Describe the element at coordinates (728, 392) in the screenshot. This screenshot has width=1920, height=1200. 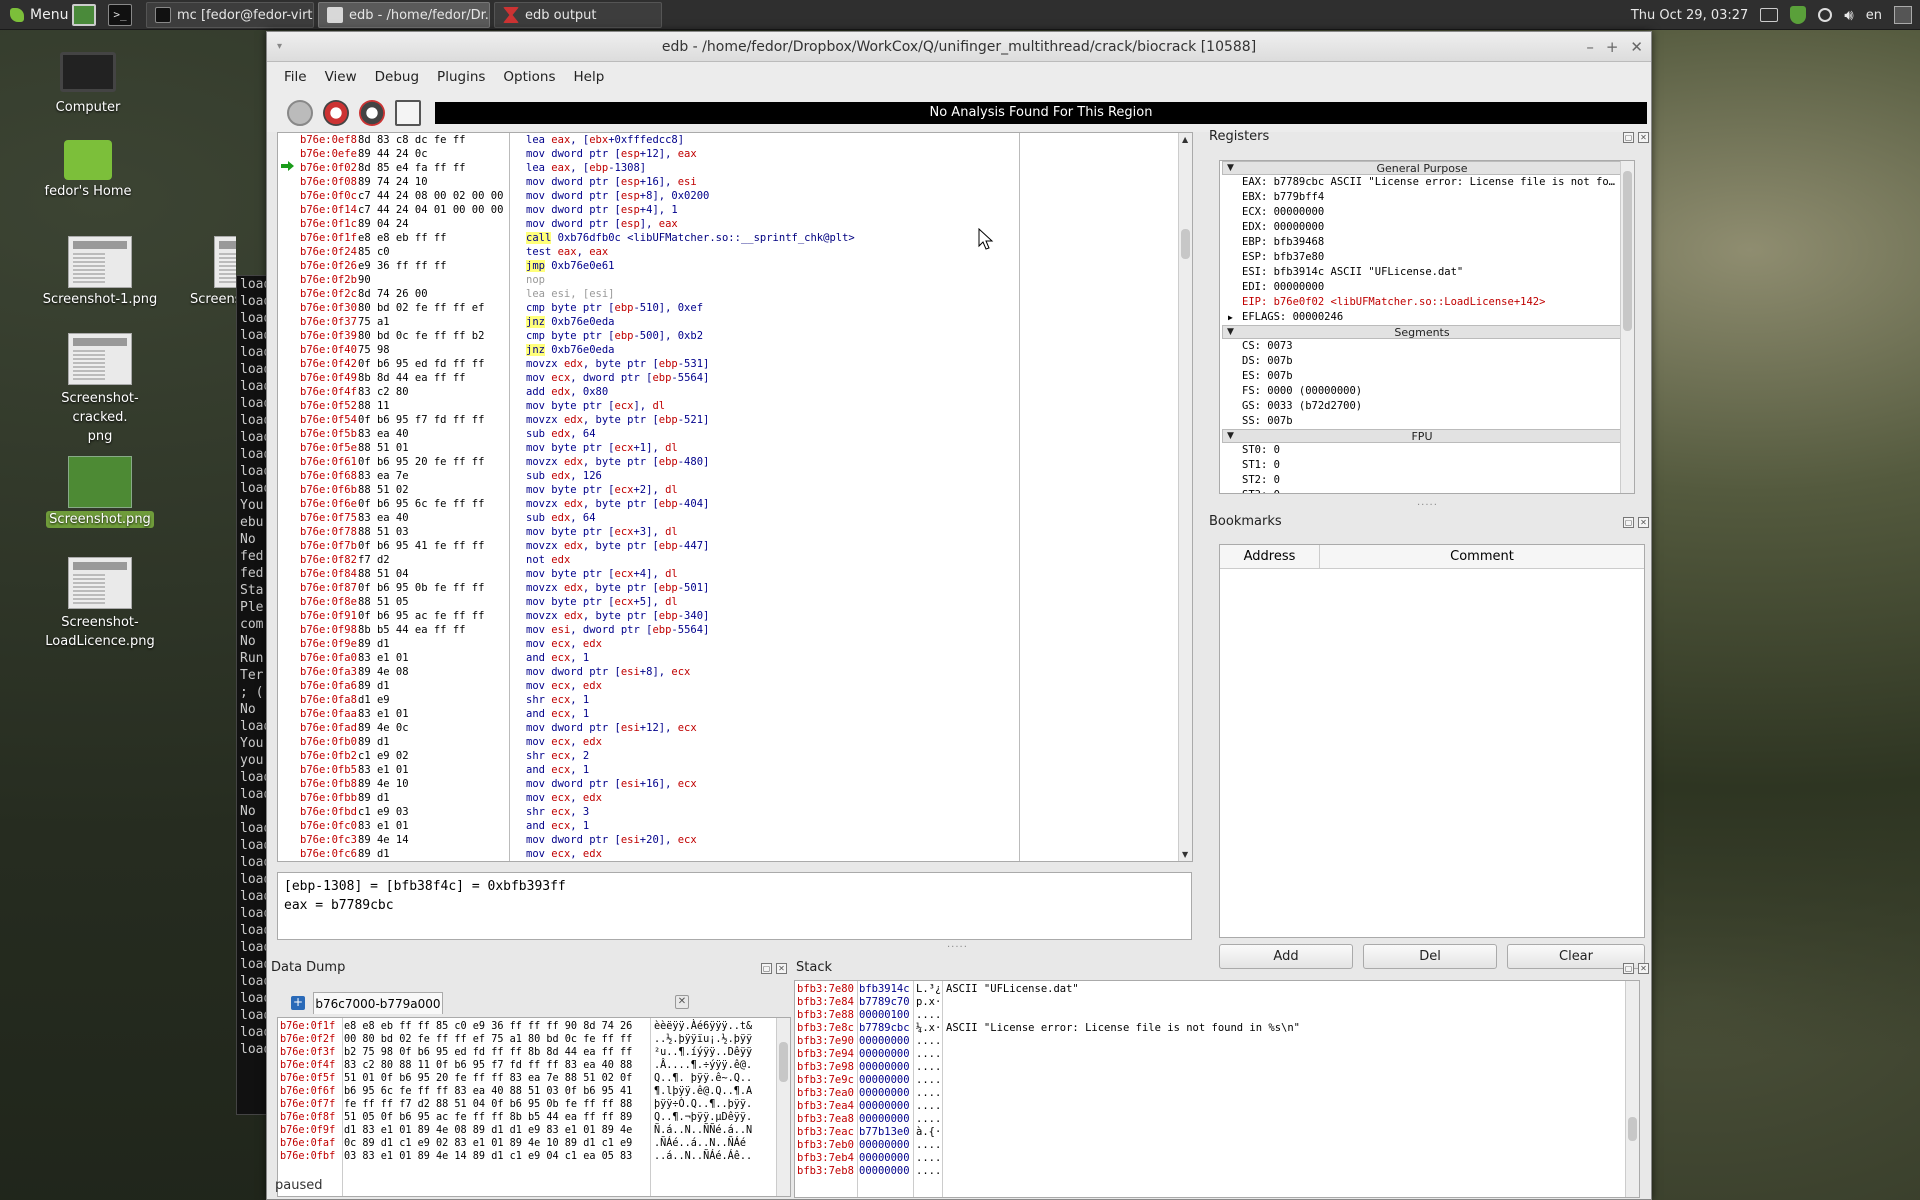
I see `disasm-row: b76e:0f4f 83 c2 80 add edx, 0x80` at that location.